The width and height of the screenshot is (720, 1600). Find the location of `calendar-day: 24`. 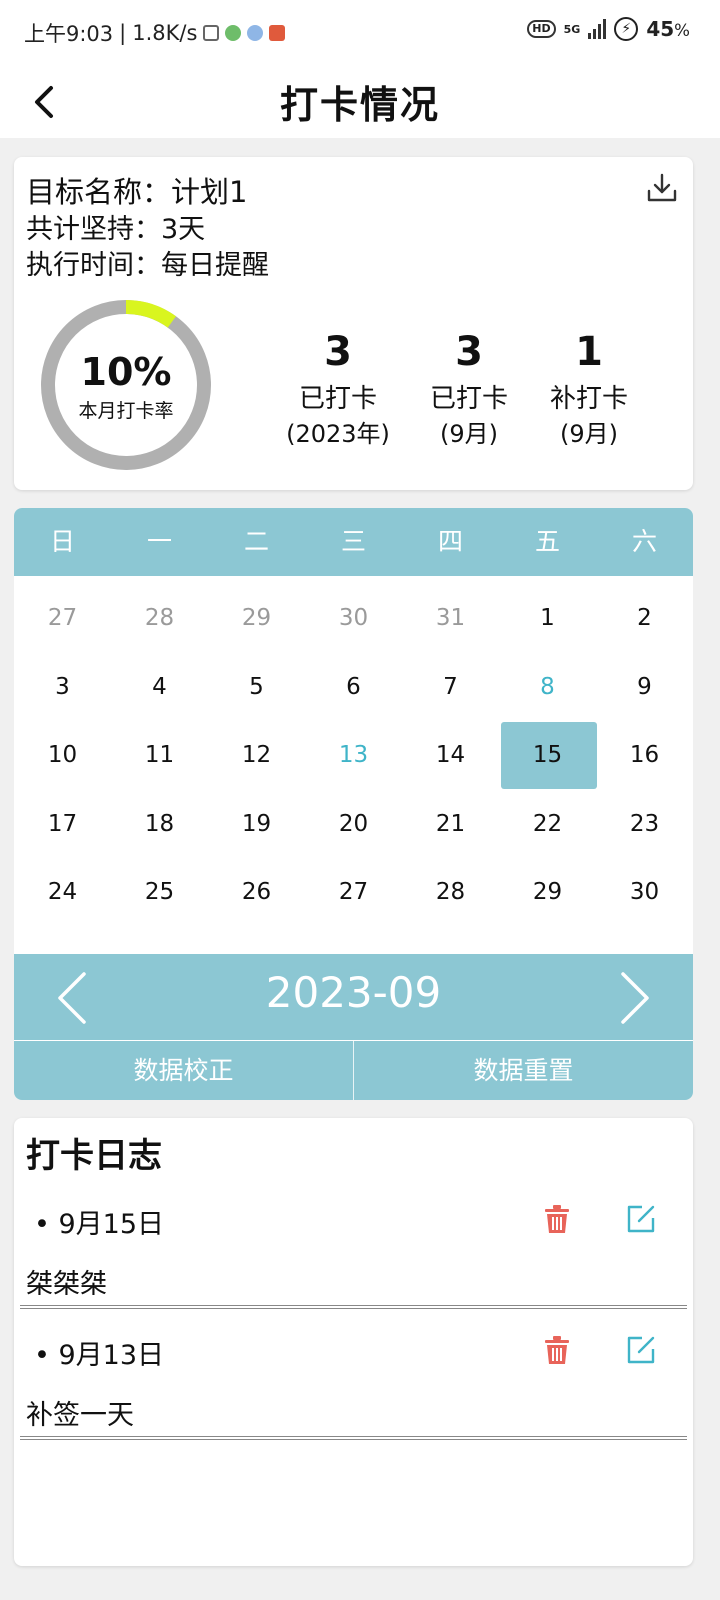

calendar-day: 24 is located at coordinates (62, 892).